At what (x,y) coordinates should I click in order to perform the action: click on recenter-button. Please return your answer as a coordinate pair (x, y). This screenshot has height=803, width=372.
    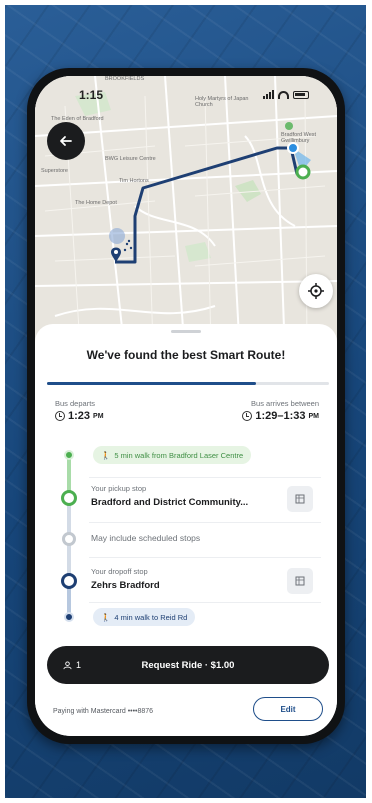
    Looking at the image, I should click on (316, 291).